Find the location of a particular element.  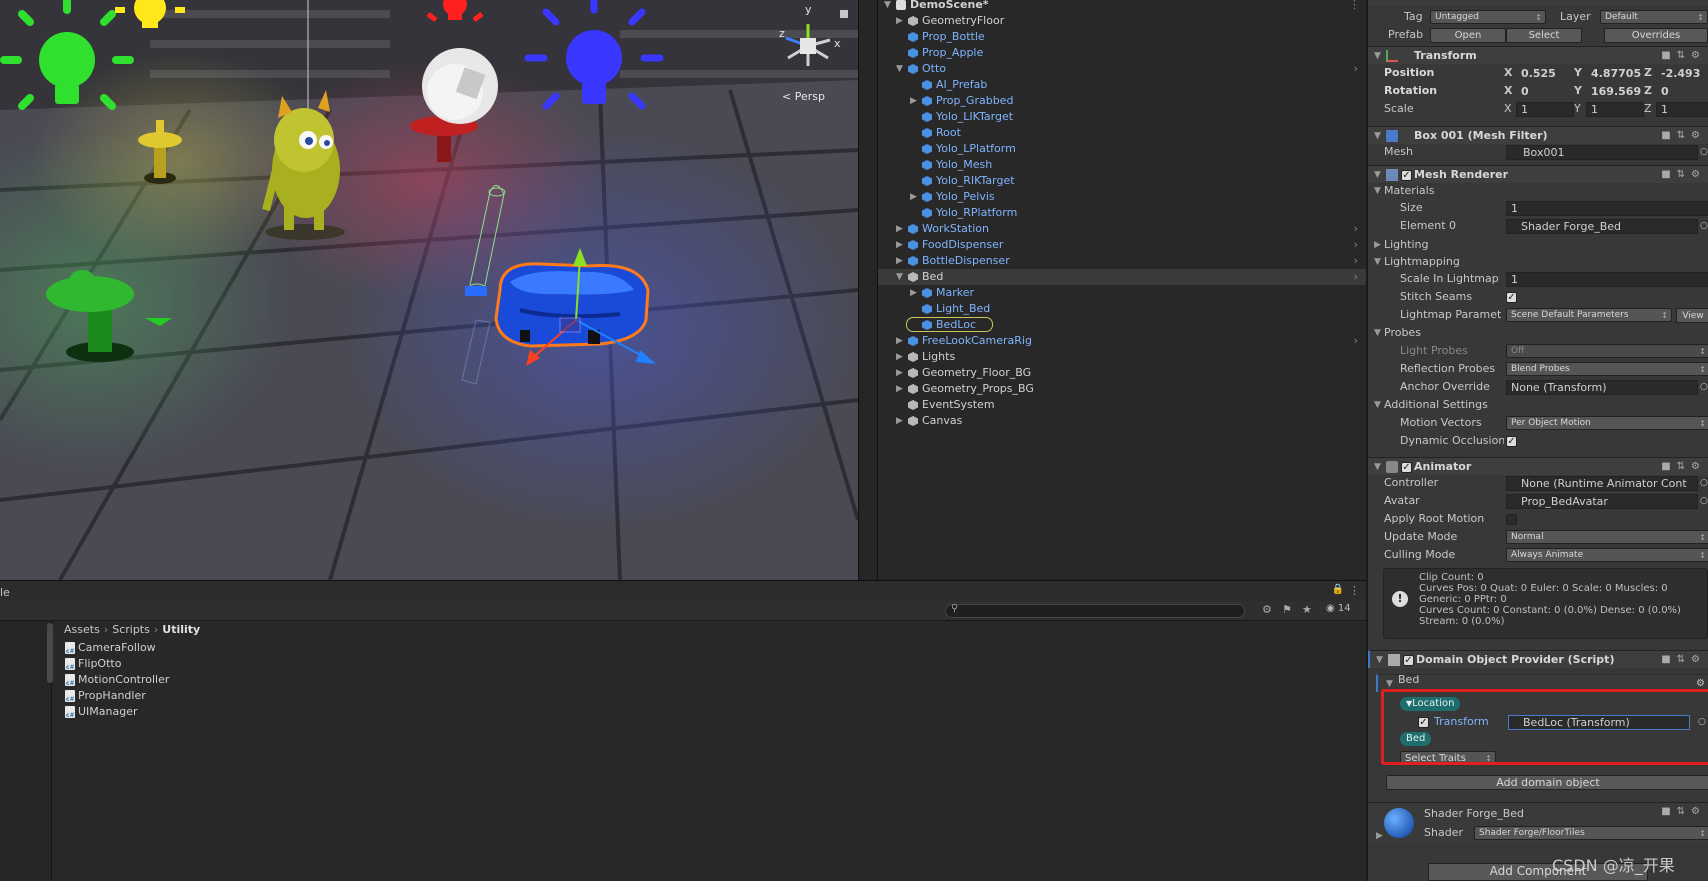

rotation-x-field: 0 is located at coordinates (1545, 91).